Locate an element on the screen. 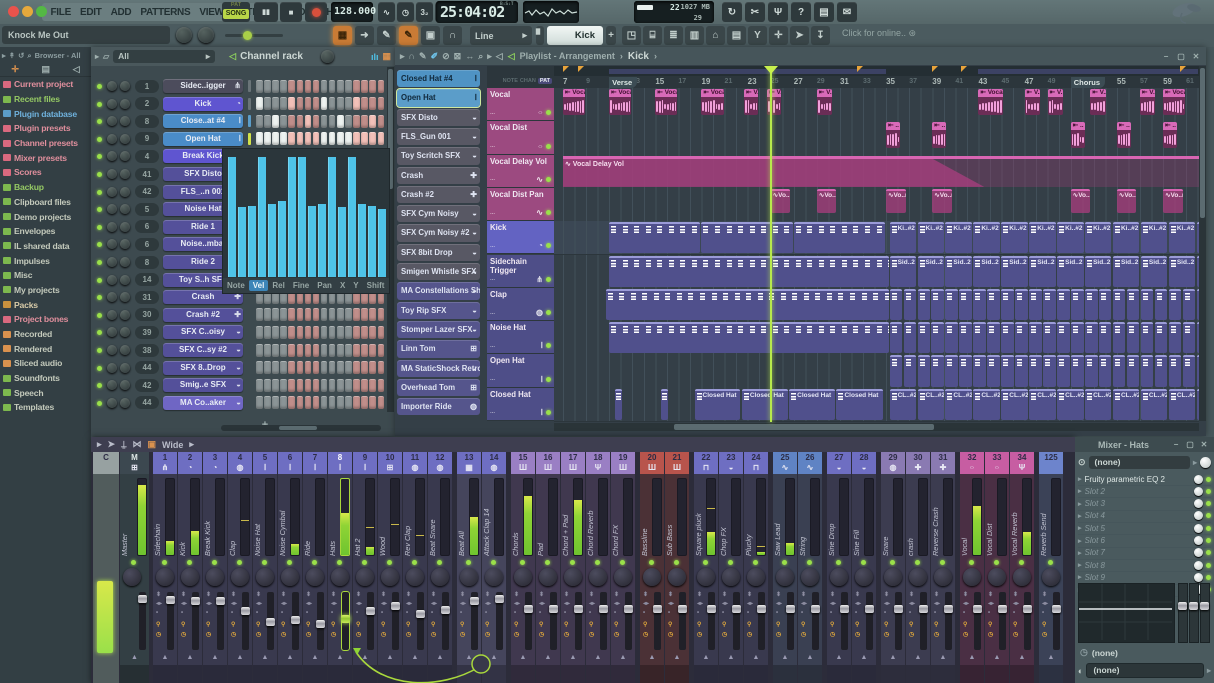  fx-slot-5: ▸ Slot 5 is located at coordinates (1144, 529).